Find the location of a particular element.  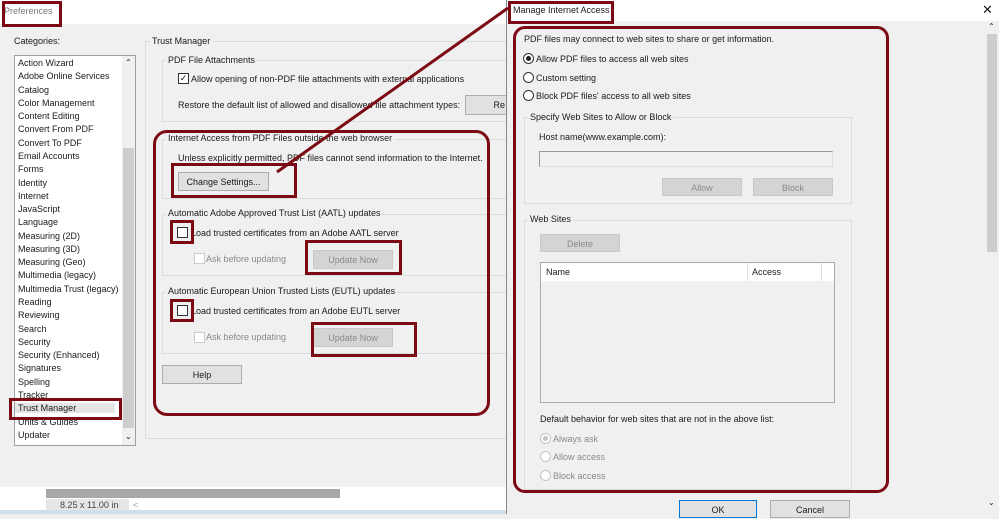

annotation-arrow-line is located at coordinates (392, 90).